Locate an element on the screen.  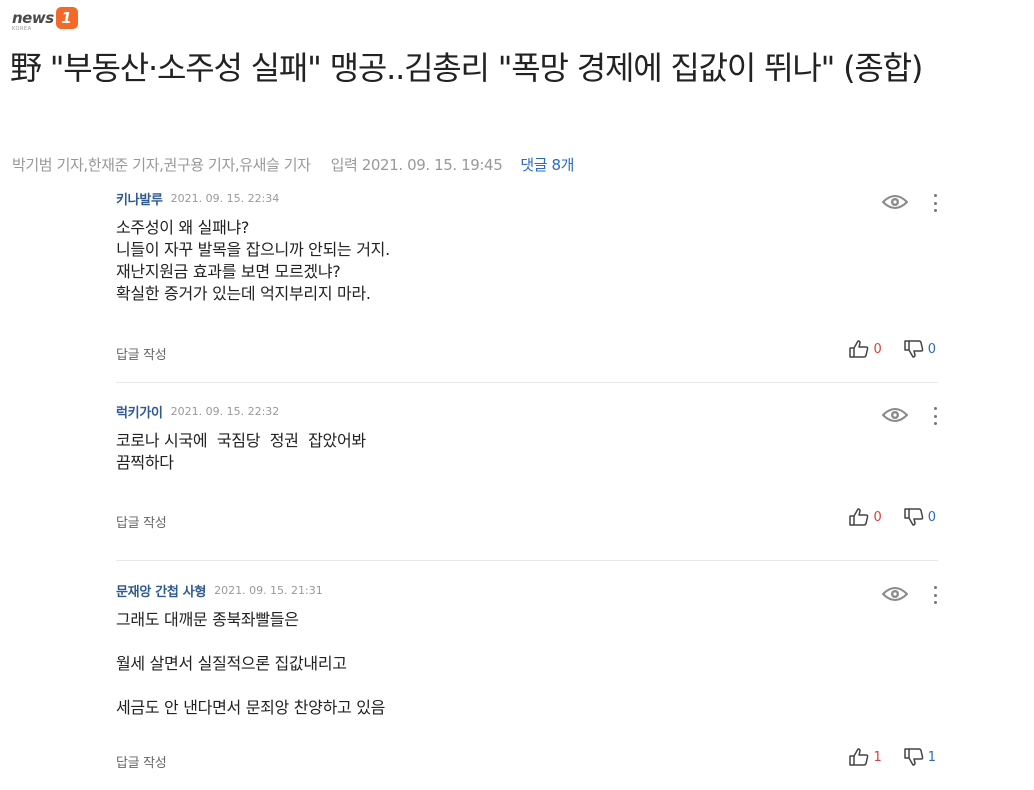
comment-footer: 답글 작성 1 1 is located at coordinates (527, 759).